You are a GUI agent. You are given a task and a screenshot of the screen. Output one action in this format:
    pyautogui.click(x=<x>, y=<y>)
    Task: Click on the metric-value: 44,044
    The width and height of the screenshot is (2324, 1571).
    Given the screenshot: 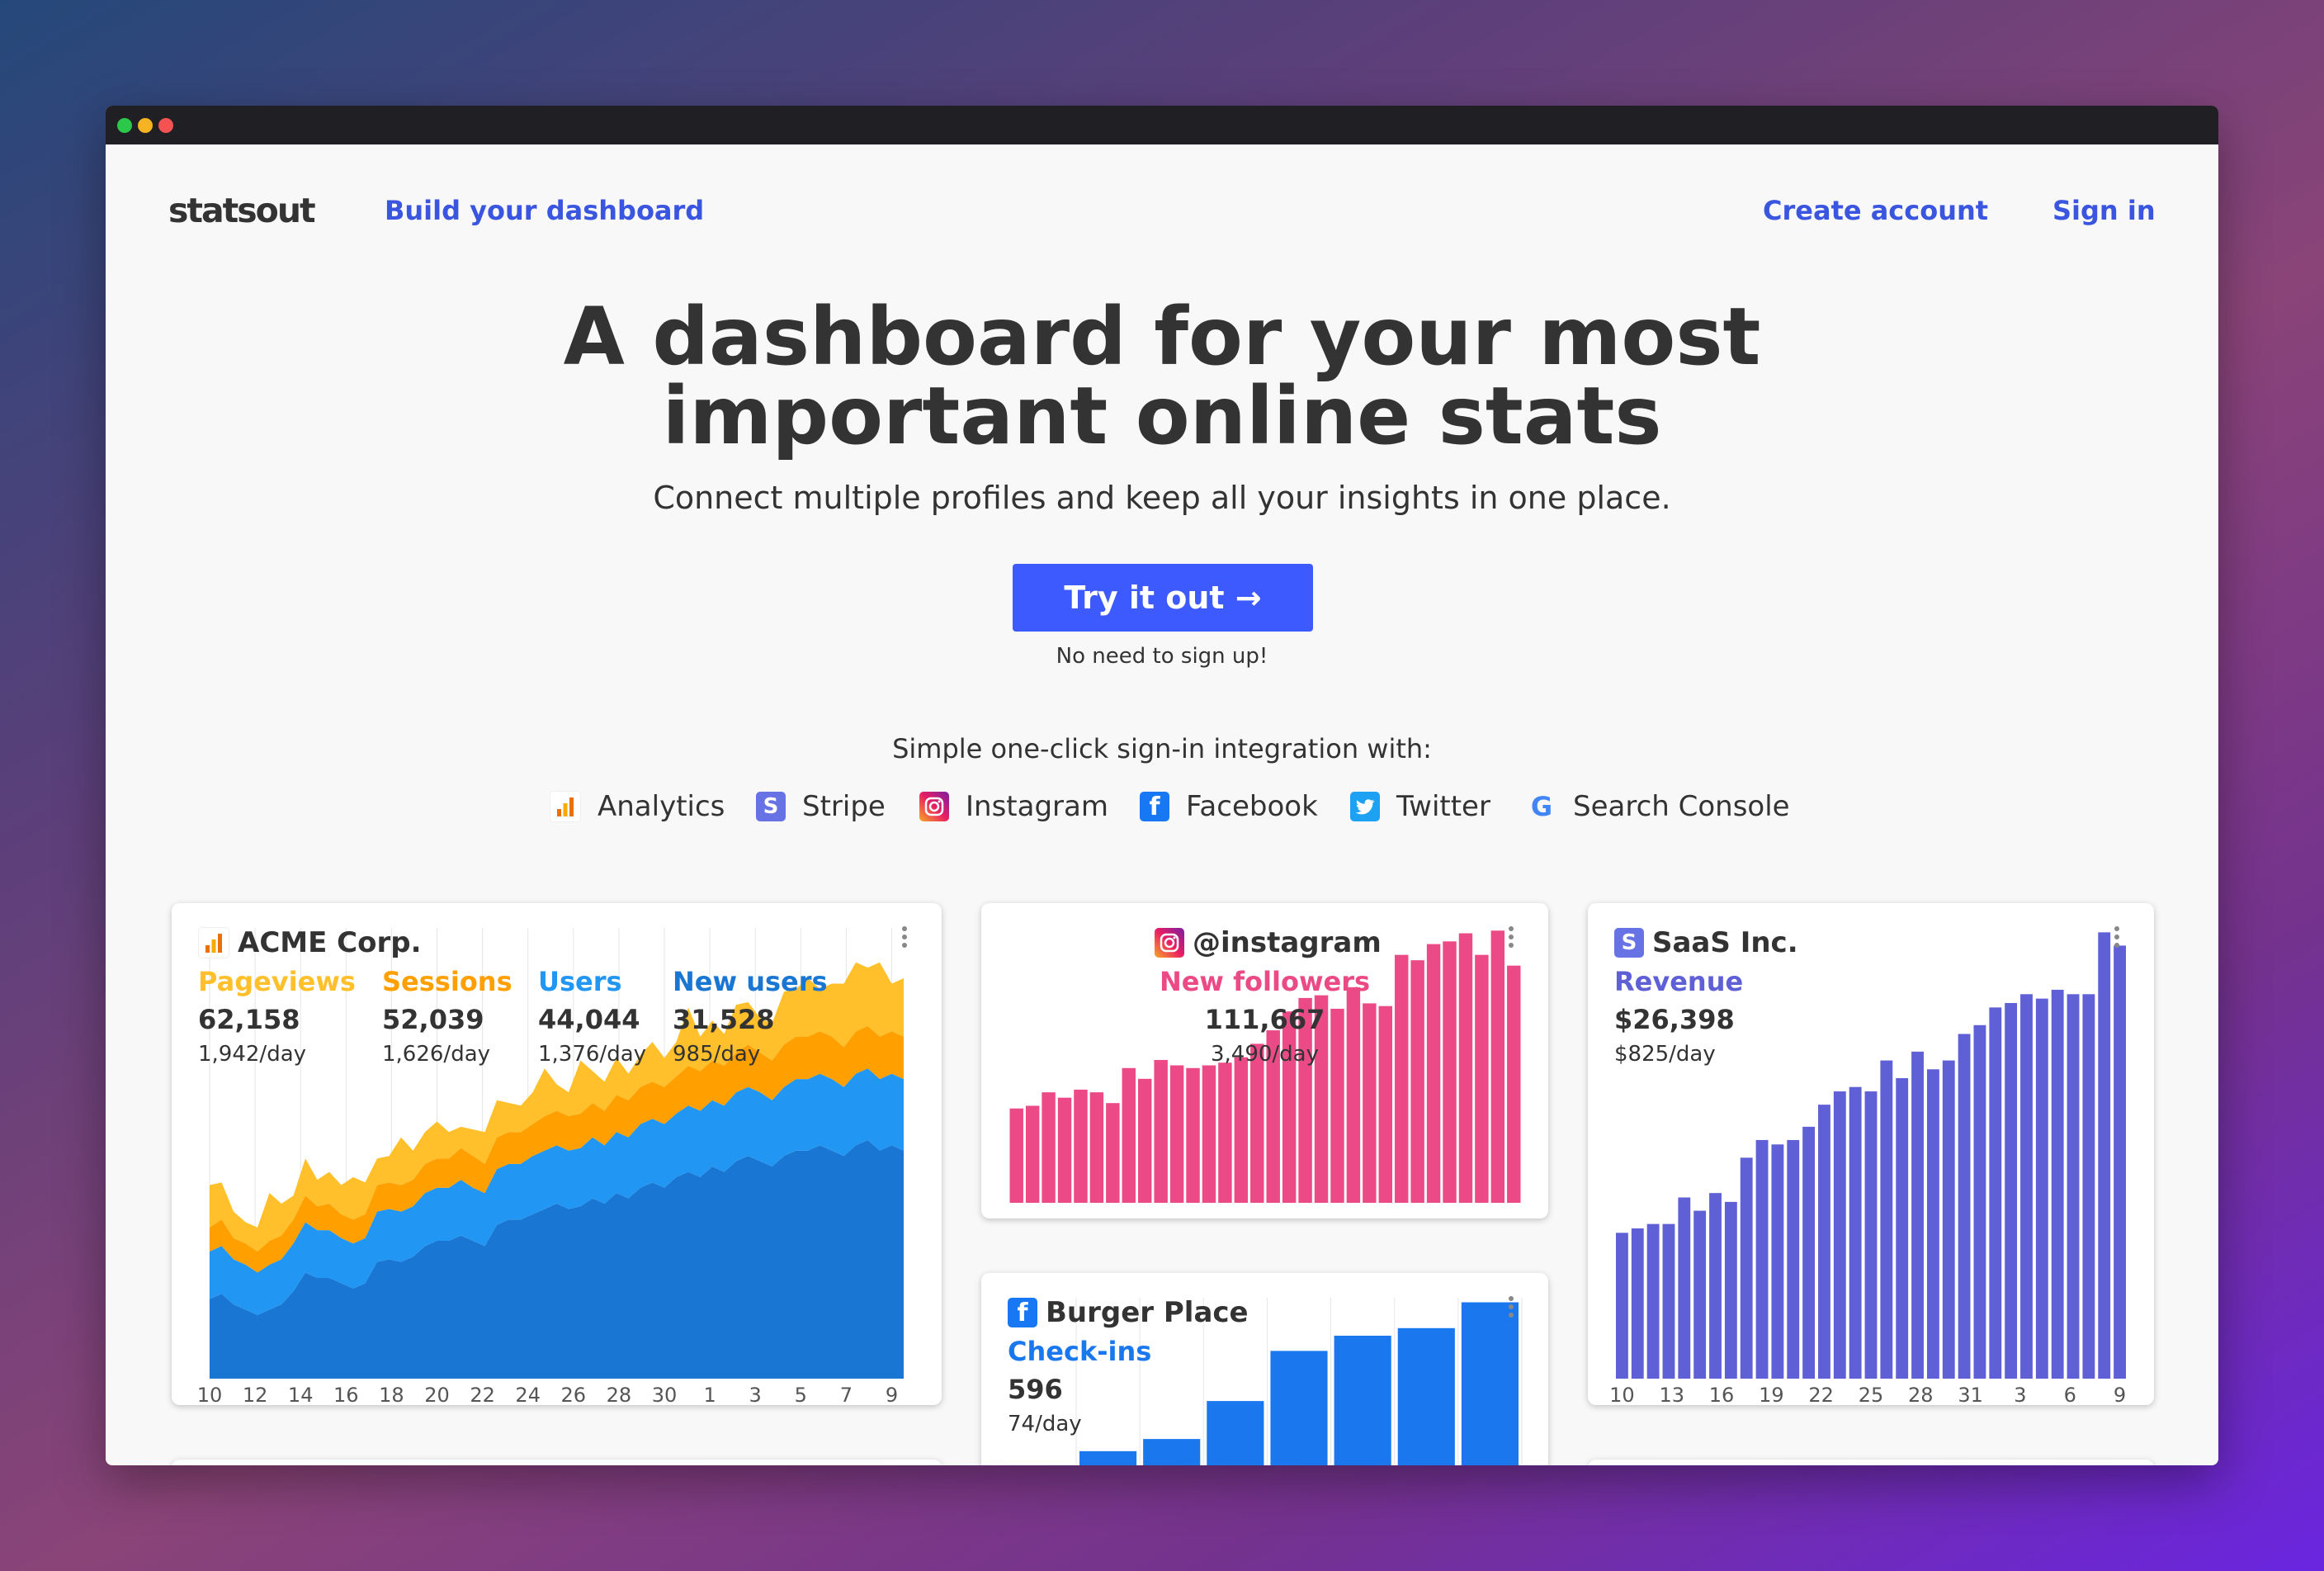 What is the action you would take?
    pyautogui.click(x=589, y=1019)
    